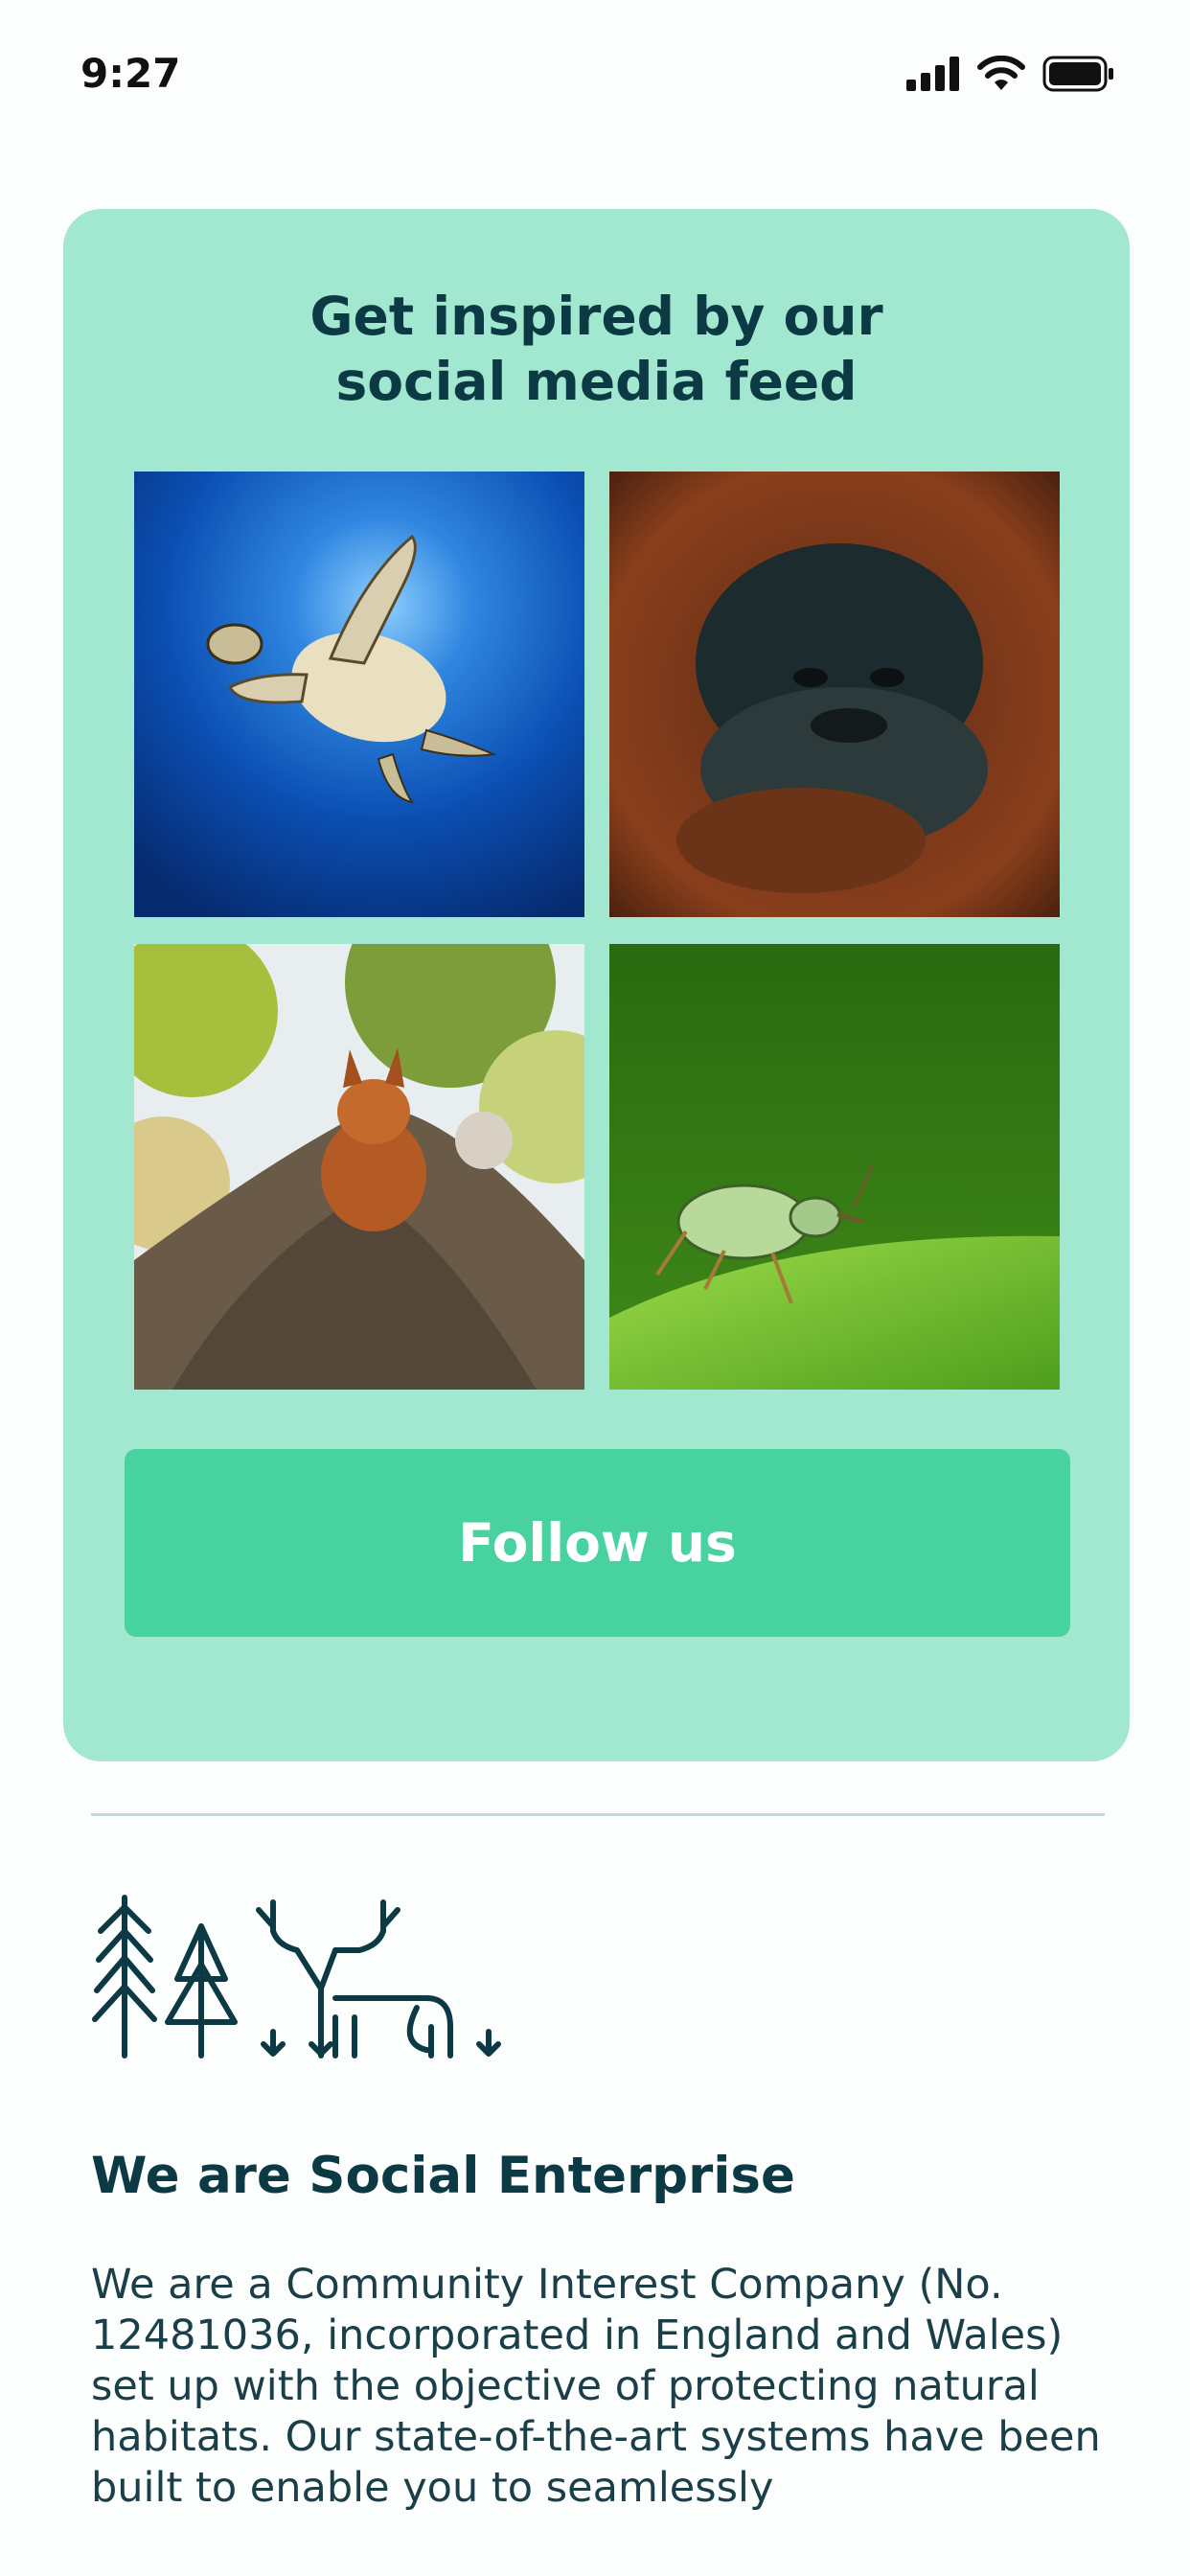 Image resolution: width=1190 pixels, height=2576 pixels. Describe the element at coordinates (835, 1167) in the screenshot. I see `green-beetle-photo` at that location.